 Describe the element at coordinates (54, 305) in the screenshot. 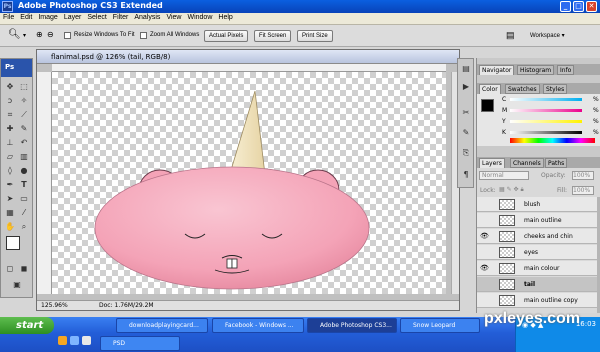

I see `zoom-level: 125.96%` at that location.